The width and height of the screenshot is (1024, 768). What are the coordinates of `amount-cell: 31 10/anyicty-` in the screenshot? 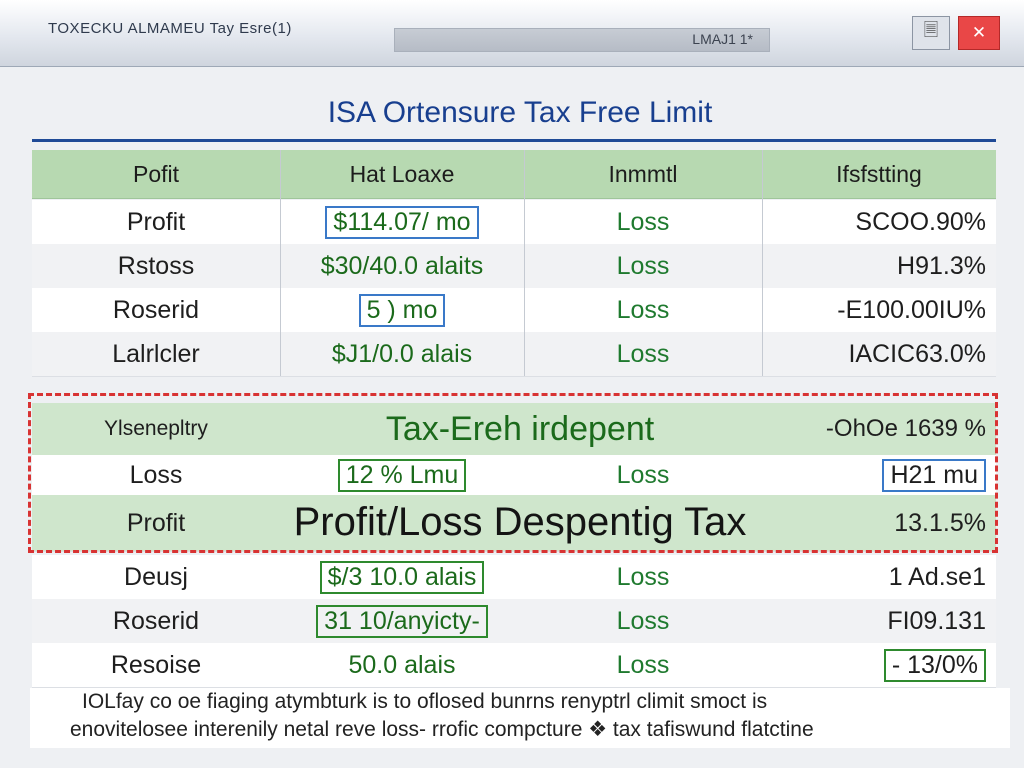 It's located at (402, 621).